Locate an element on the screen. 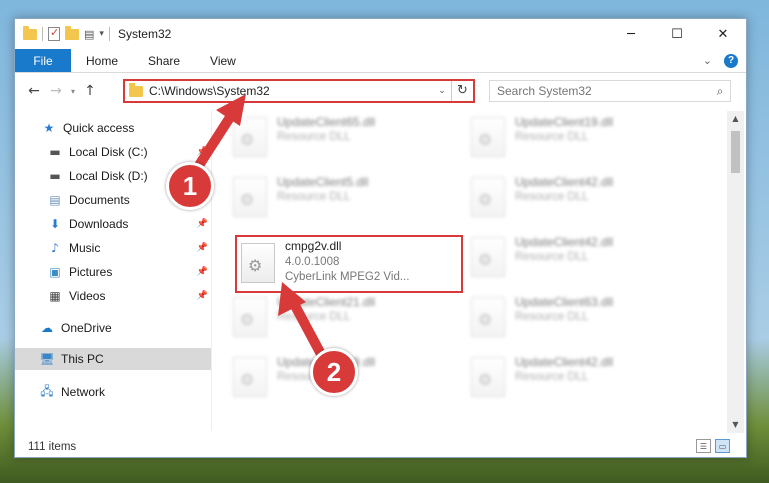 This screenshot has width=769, height=483. list-item: UpdateClient65.dll Resource DLL is located at coordinates (339, 138).